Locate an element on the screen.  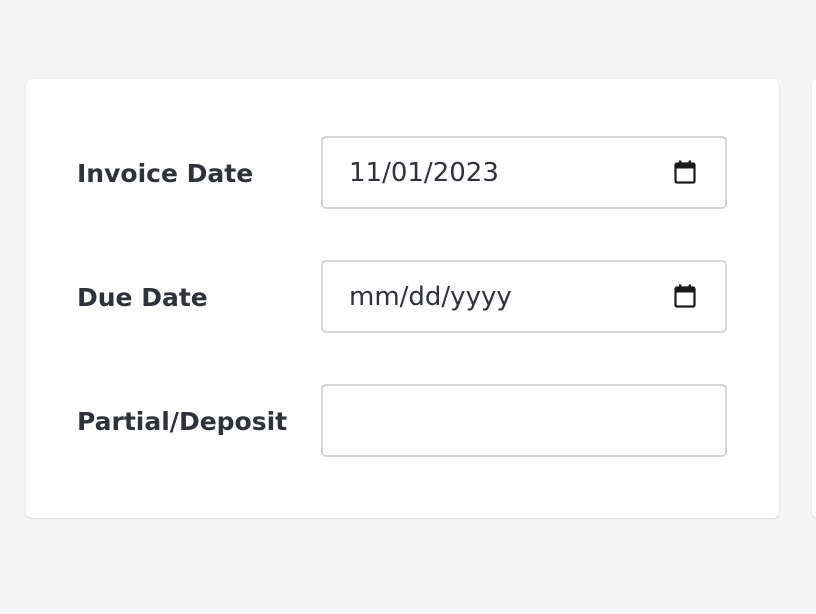
partial-deposit-input is located at coordinates (524, 420).